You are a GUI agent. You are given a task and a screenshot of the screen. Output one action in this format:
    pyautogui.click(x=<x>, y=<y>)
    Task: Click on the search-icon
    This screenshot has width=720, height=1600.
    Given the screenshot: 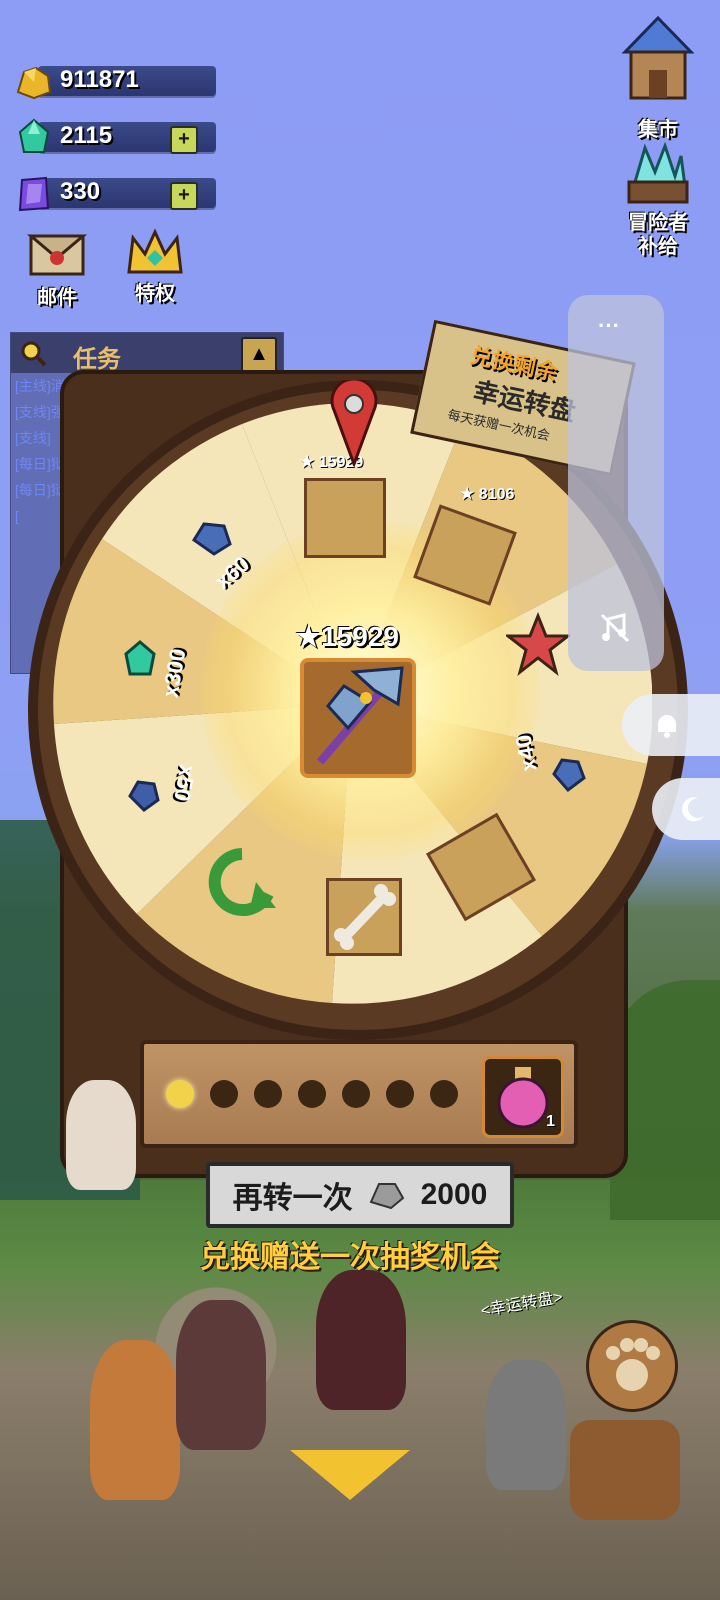 What is the action you would take?
    pyautogui.click(x=34, y=354)
    